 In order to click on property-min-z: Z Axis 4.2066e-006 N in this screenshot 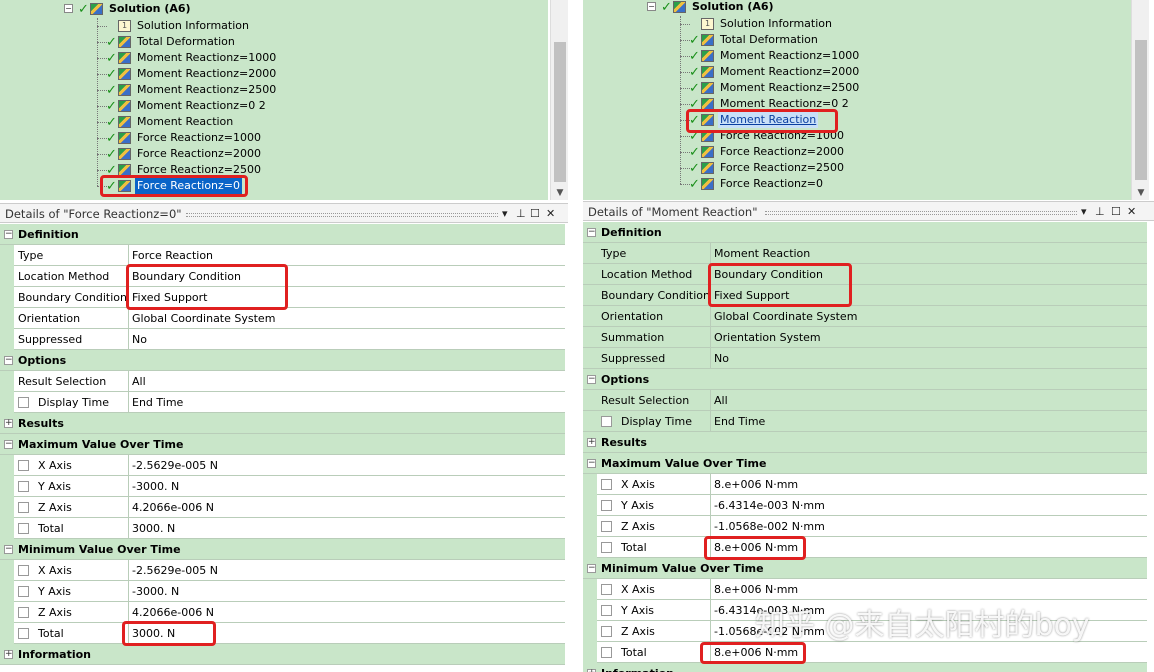, I will do `click(282, 612)`.